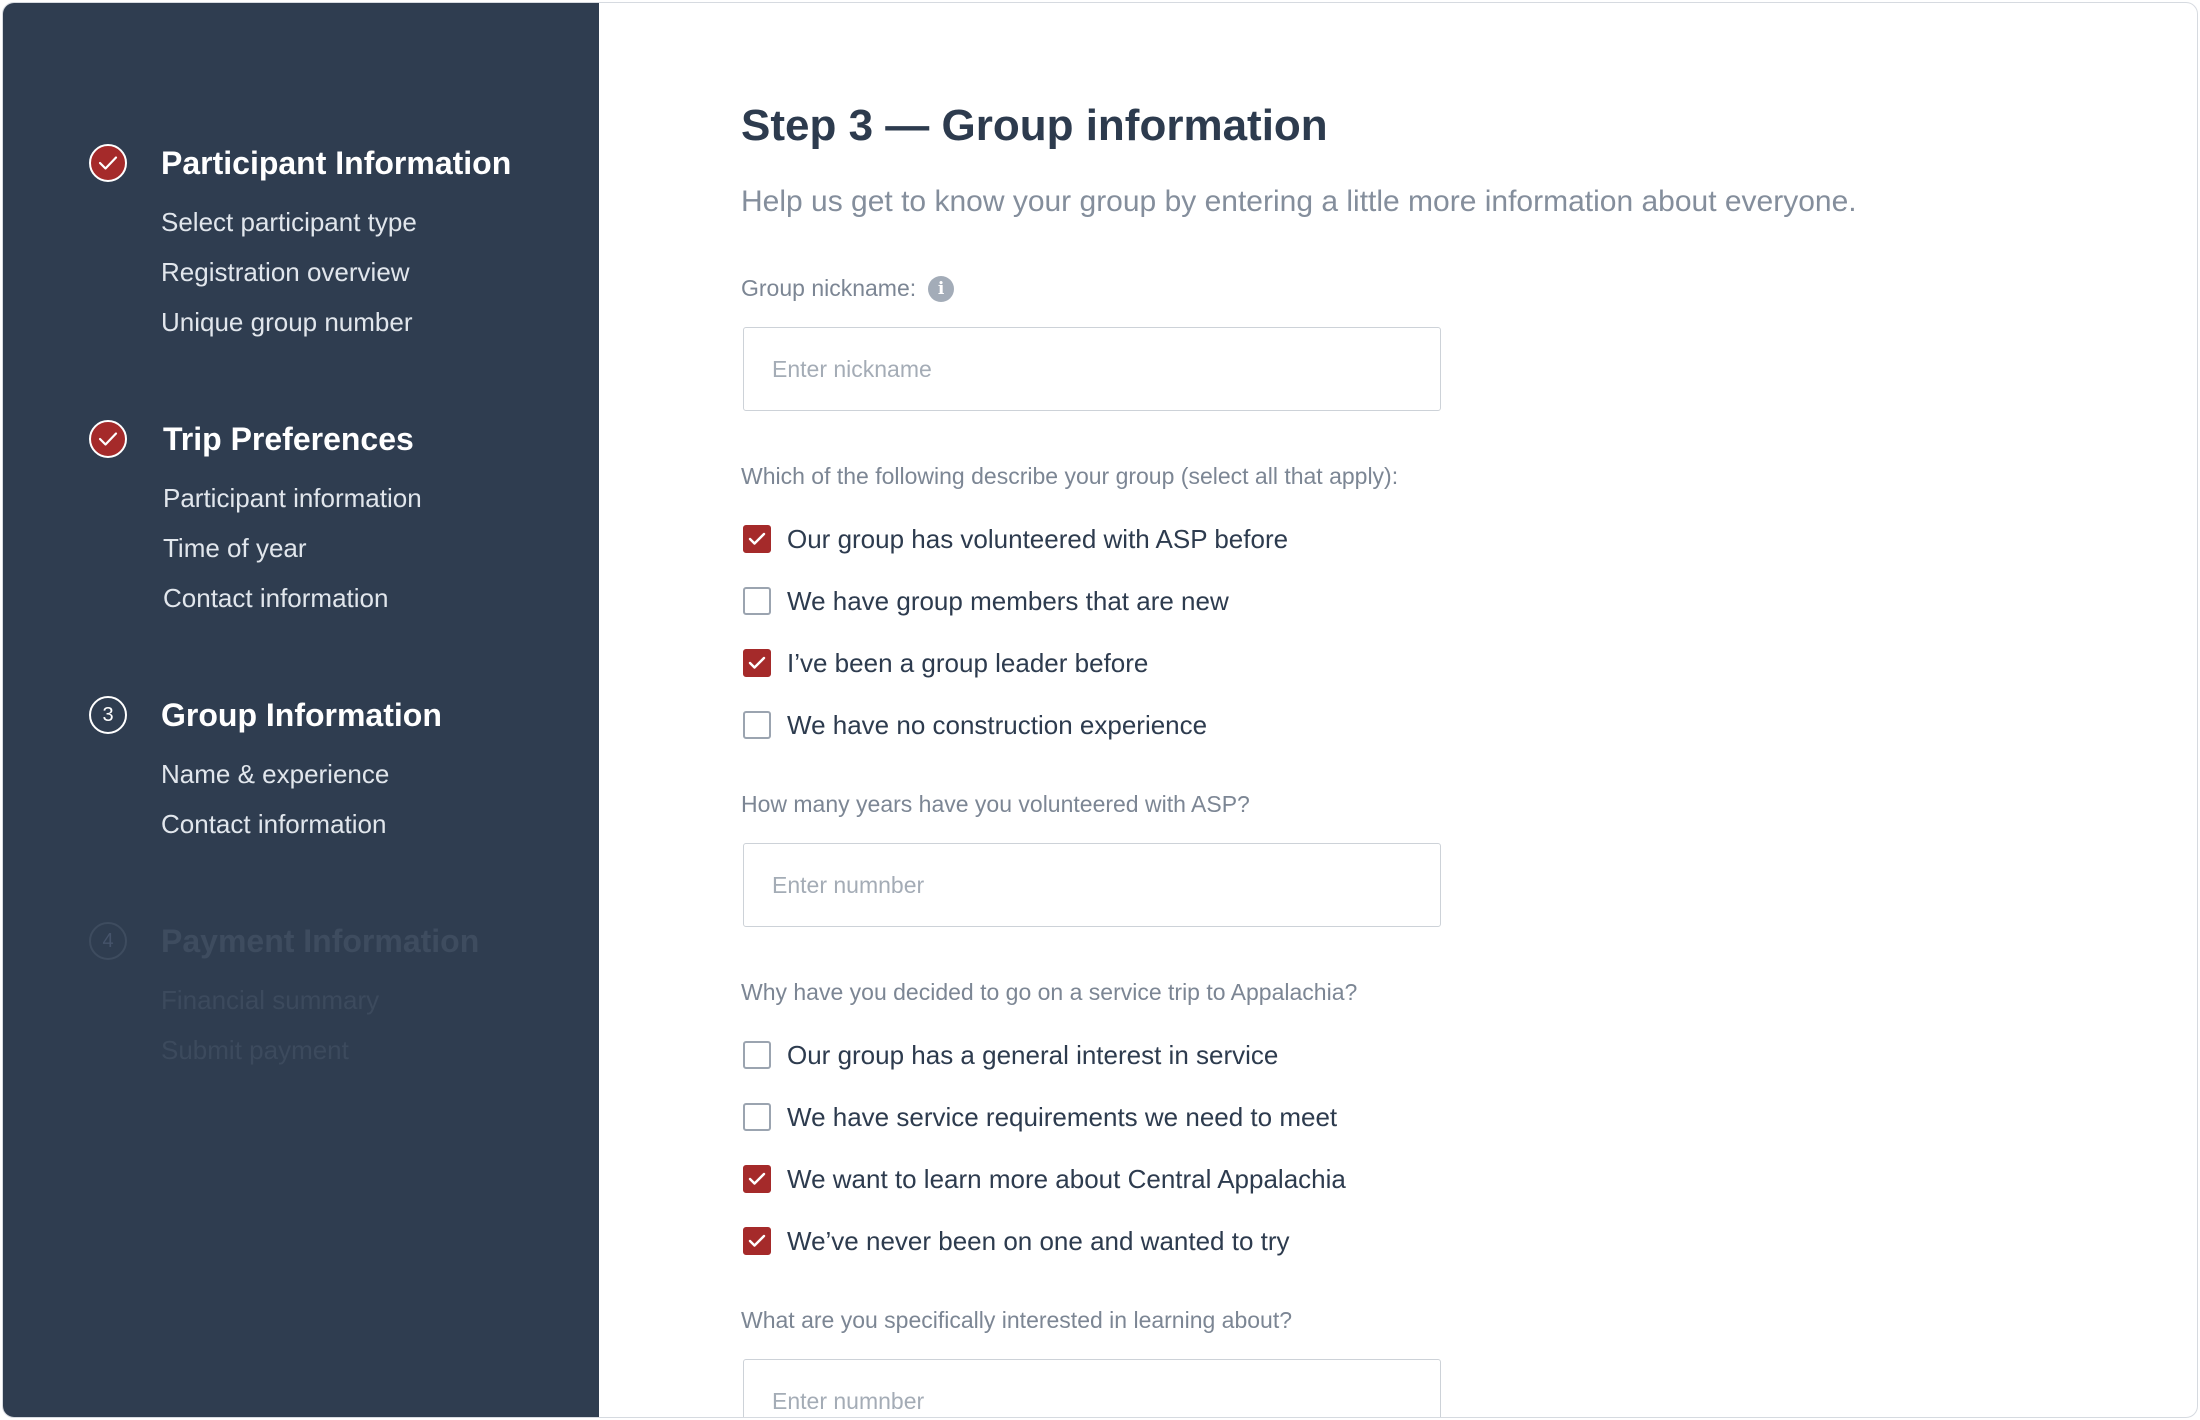 Image resolution: width=2200 pixels, height=1420 pixels. Describe the element at coordinates (968, 662) in the screenshot. I see `checkbox-label: I’ve been a group leader before` at that location.